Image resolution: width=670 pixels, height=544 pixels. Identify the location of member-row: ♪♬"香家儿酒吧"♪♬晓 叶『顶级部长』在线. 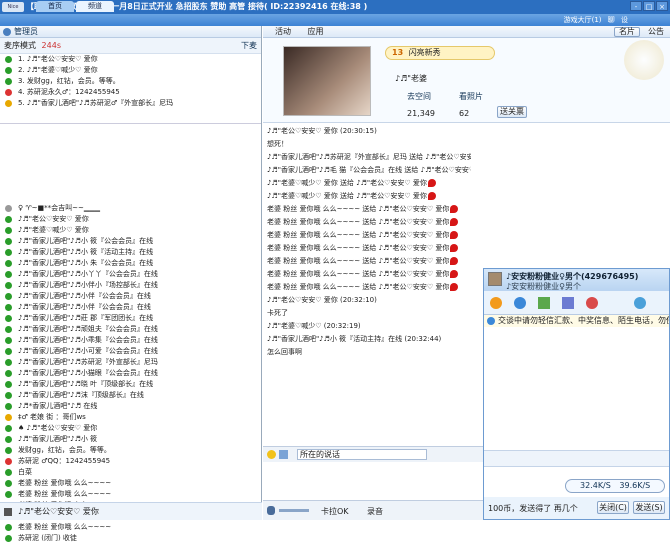
(130, 384).